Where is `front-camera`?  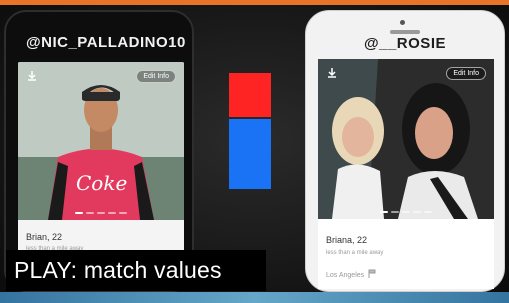
front-camera is located at coordinates (402, 22).